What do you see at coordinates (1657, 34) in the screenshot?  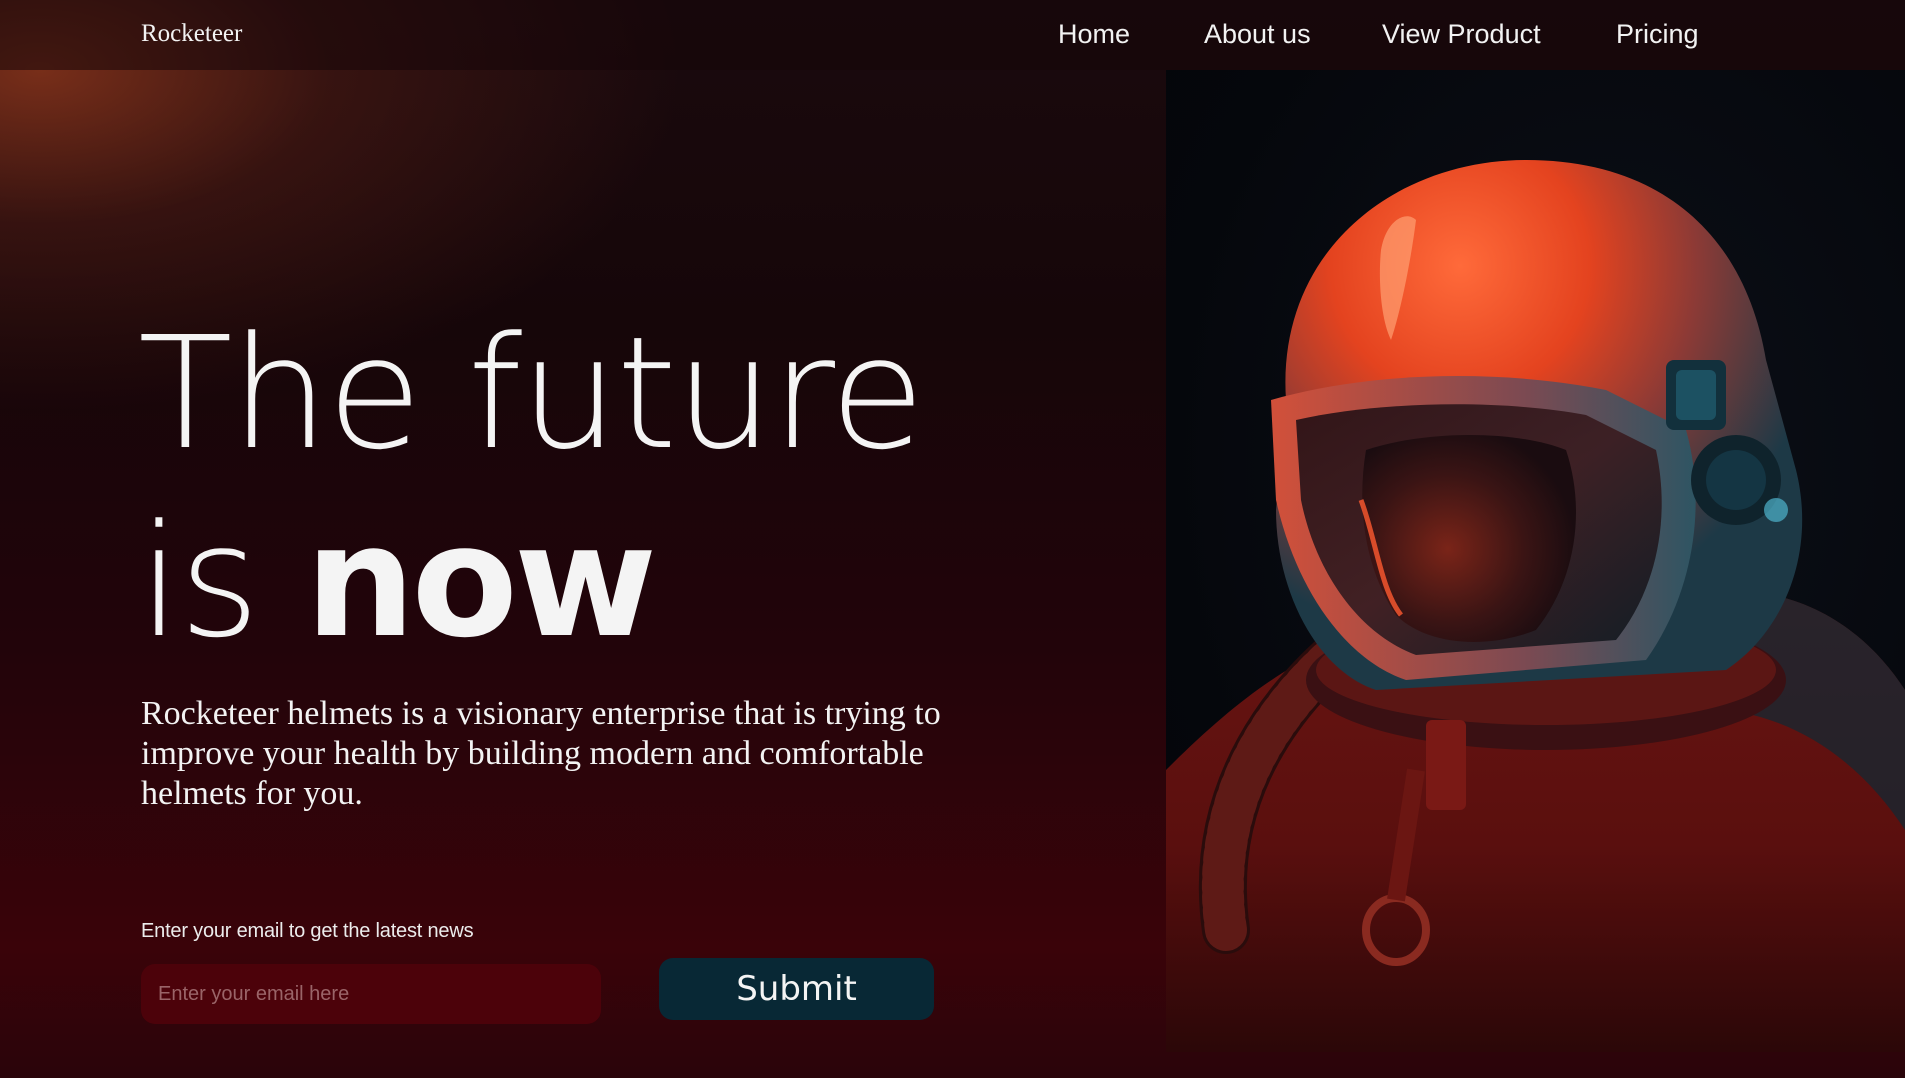 I see `nav-link-pricing: Pricing` at bounding box center [1657, 34].